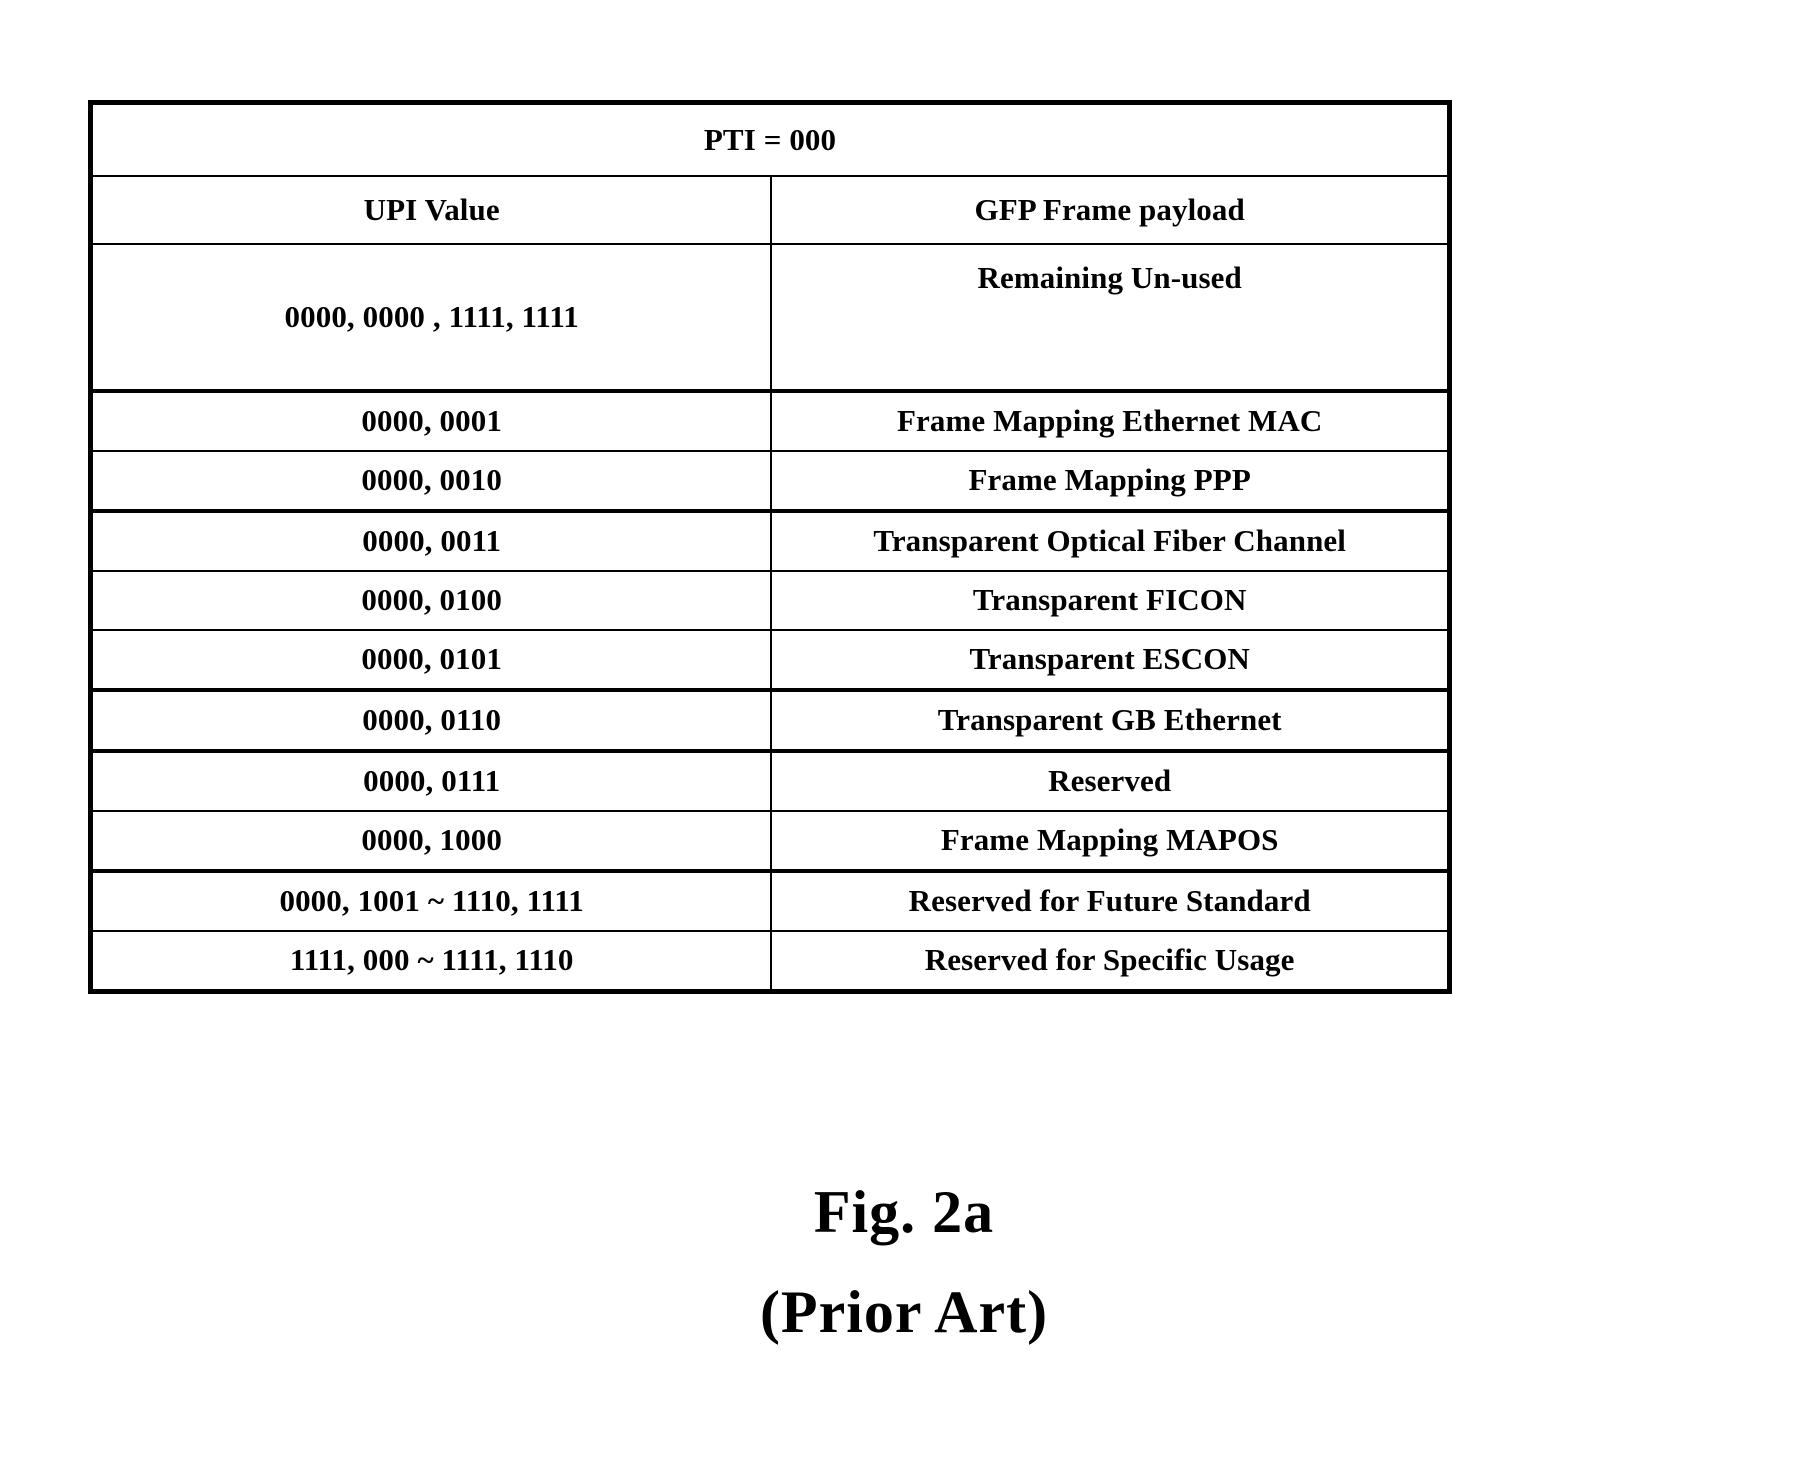 The height and width of the screenshot is (1483, 1808). I want to click on cell-upi-value: 0000, 0111, so click(431, 781).